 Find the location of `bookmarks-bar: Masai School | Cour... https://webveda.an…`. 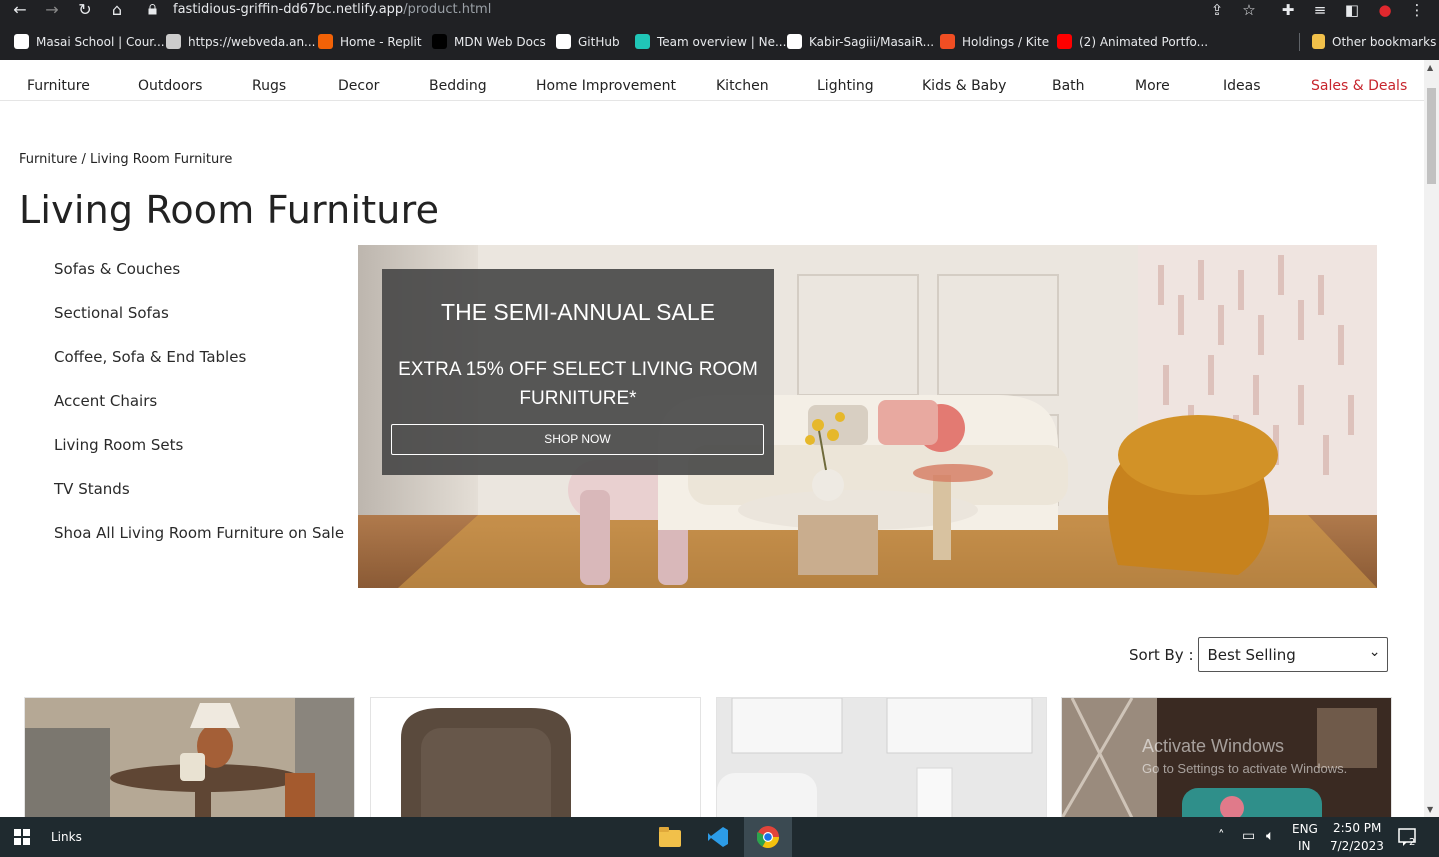

bookmarks-bar: Masai School | Cour... https://webveda.an… is located at coordinates (719, 41).